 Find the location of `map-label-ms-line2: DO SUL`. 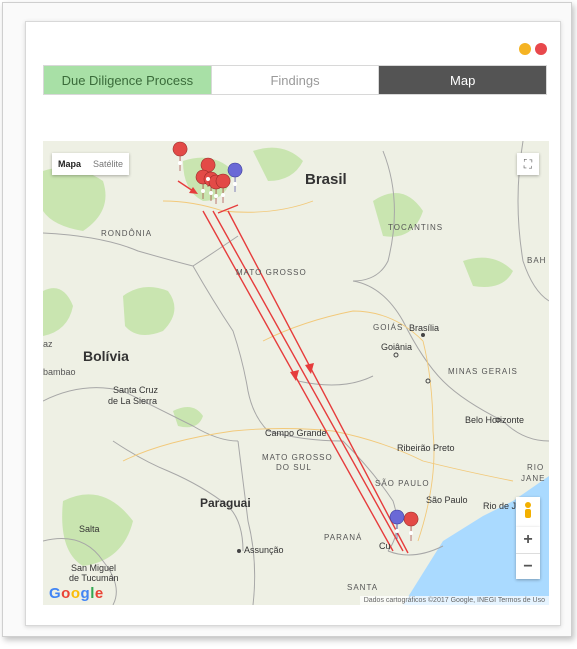

map-label-ms-line2: DO SUL is located at coordinates (294, 467).